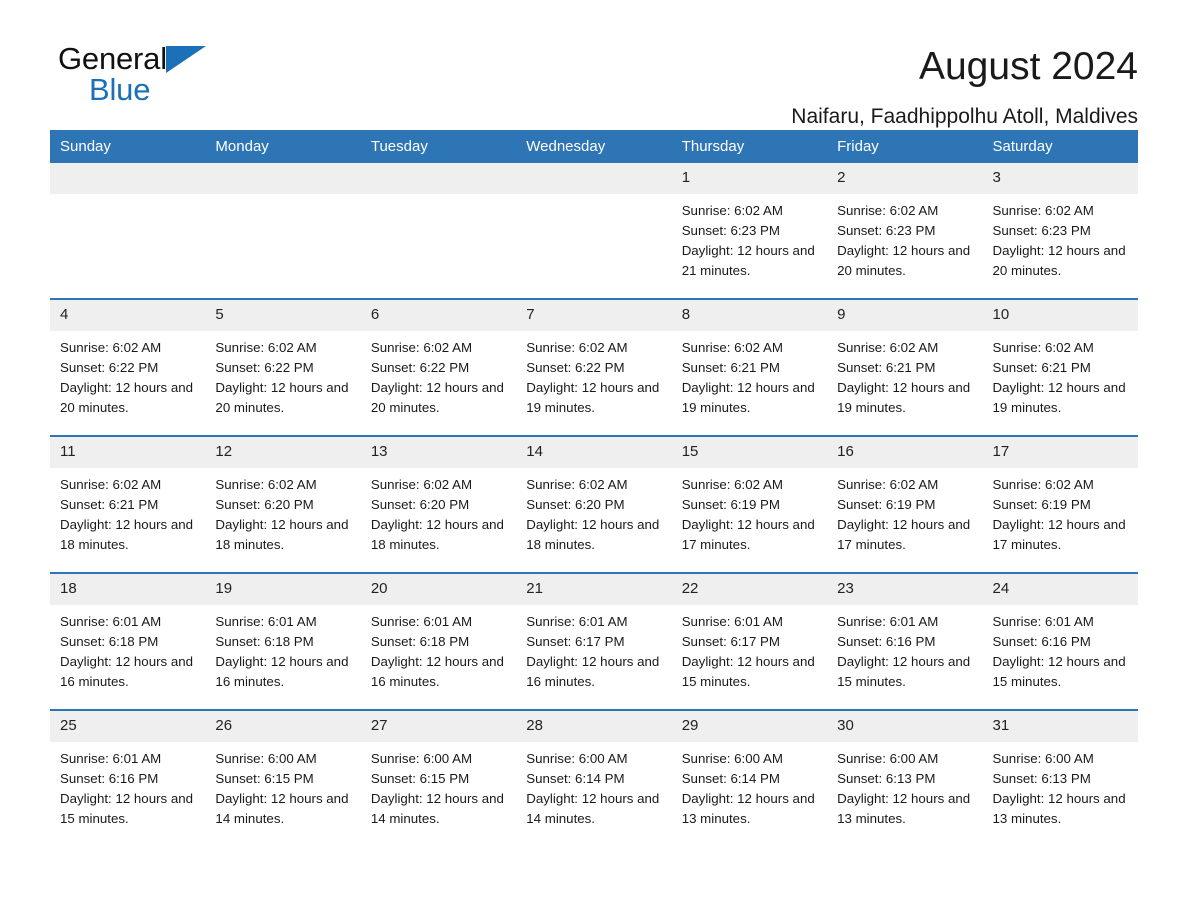 The image size is (1188, 918). What do you see at coordinates (594, 315) in the screenshot?
I see `day-number: 7` at bounding box center [594, 315].